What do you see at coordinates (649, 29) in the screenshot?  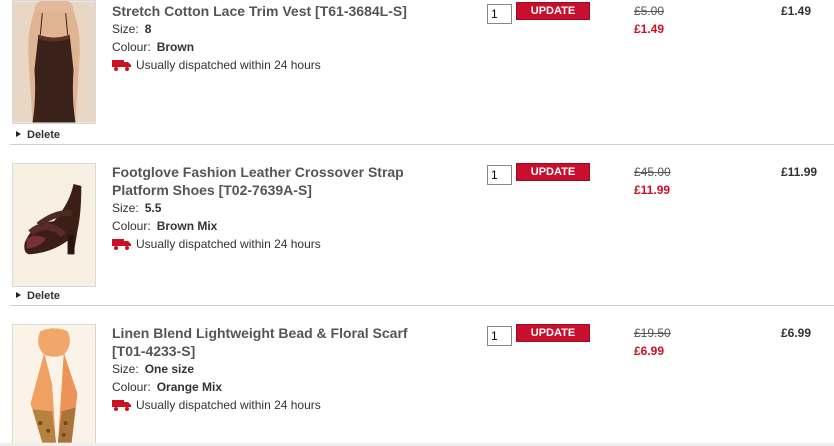 I see `sale-price: £1.49` at bounding box center [649, 29].